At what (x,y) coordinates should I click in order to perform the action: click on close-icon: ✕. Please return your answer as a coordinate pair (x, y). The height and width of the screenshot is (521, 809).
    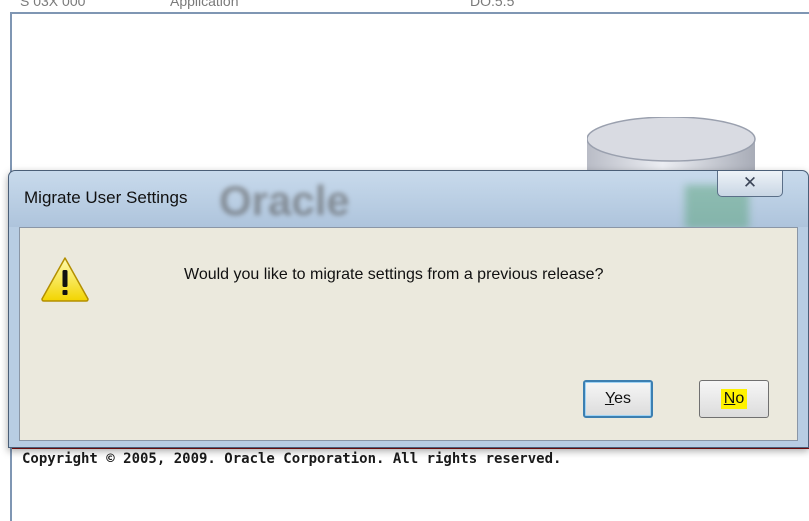
    Looking at the image, I should click on (750, 183).